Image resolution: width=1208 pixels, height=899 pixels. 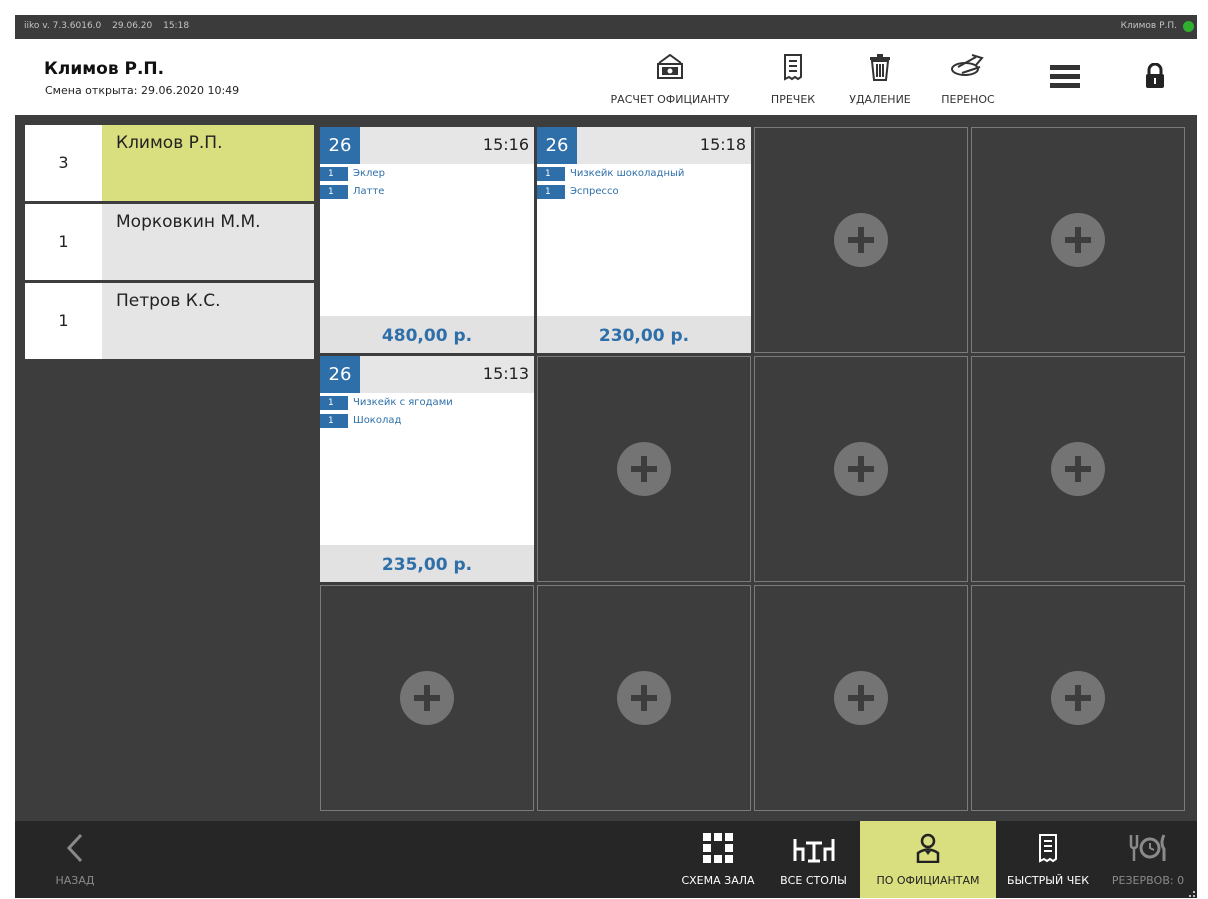 What do you see at coordinates (427, 422) in the screenshot?
I see `order-item: 1 Шоколад` at bounding box center [427, 422].